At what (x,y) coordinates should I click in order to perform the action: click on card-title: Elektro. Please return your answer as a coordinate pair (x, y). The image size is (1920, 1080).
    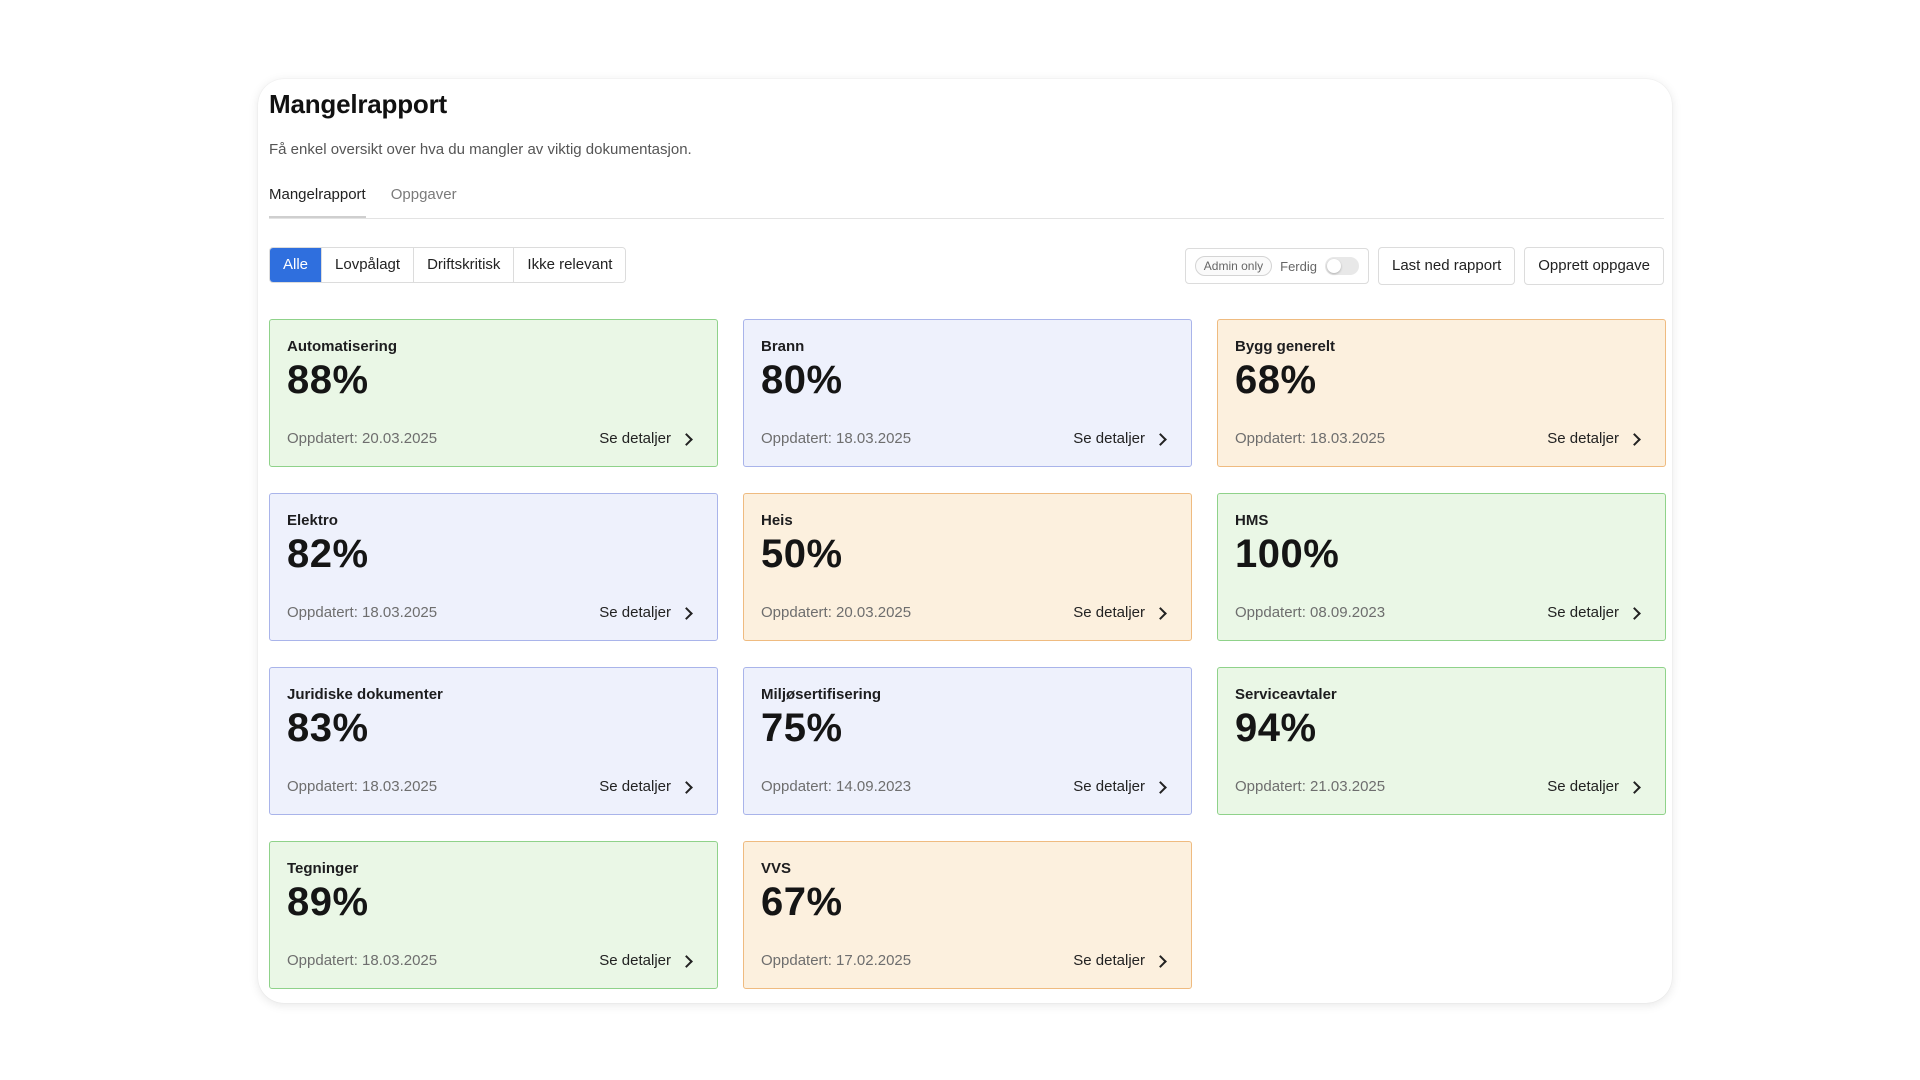
    Looking at the image, I should click on (312, 520).